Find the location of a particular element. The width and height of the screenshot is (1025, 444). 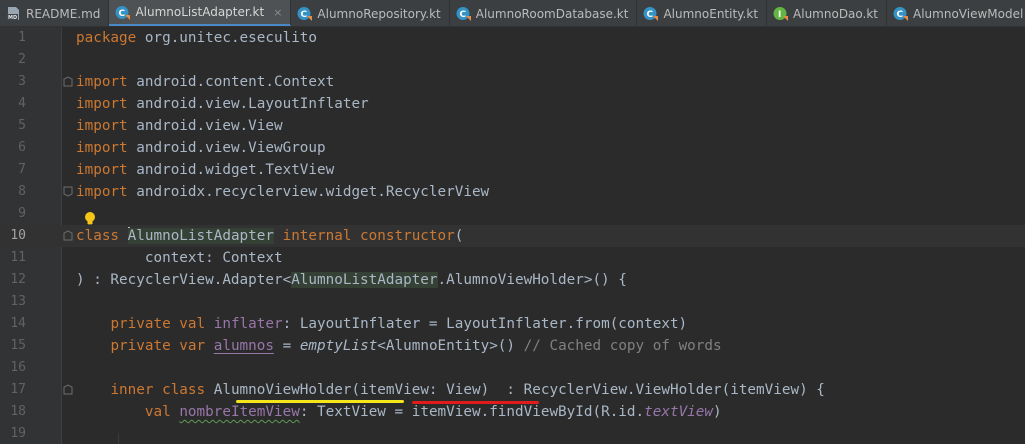

svg-text: I is located at coordinates (779, 15).